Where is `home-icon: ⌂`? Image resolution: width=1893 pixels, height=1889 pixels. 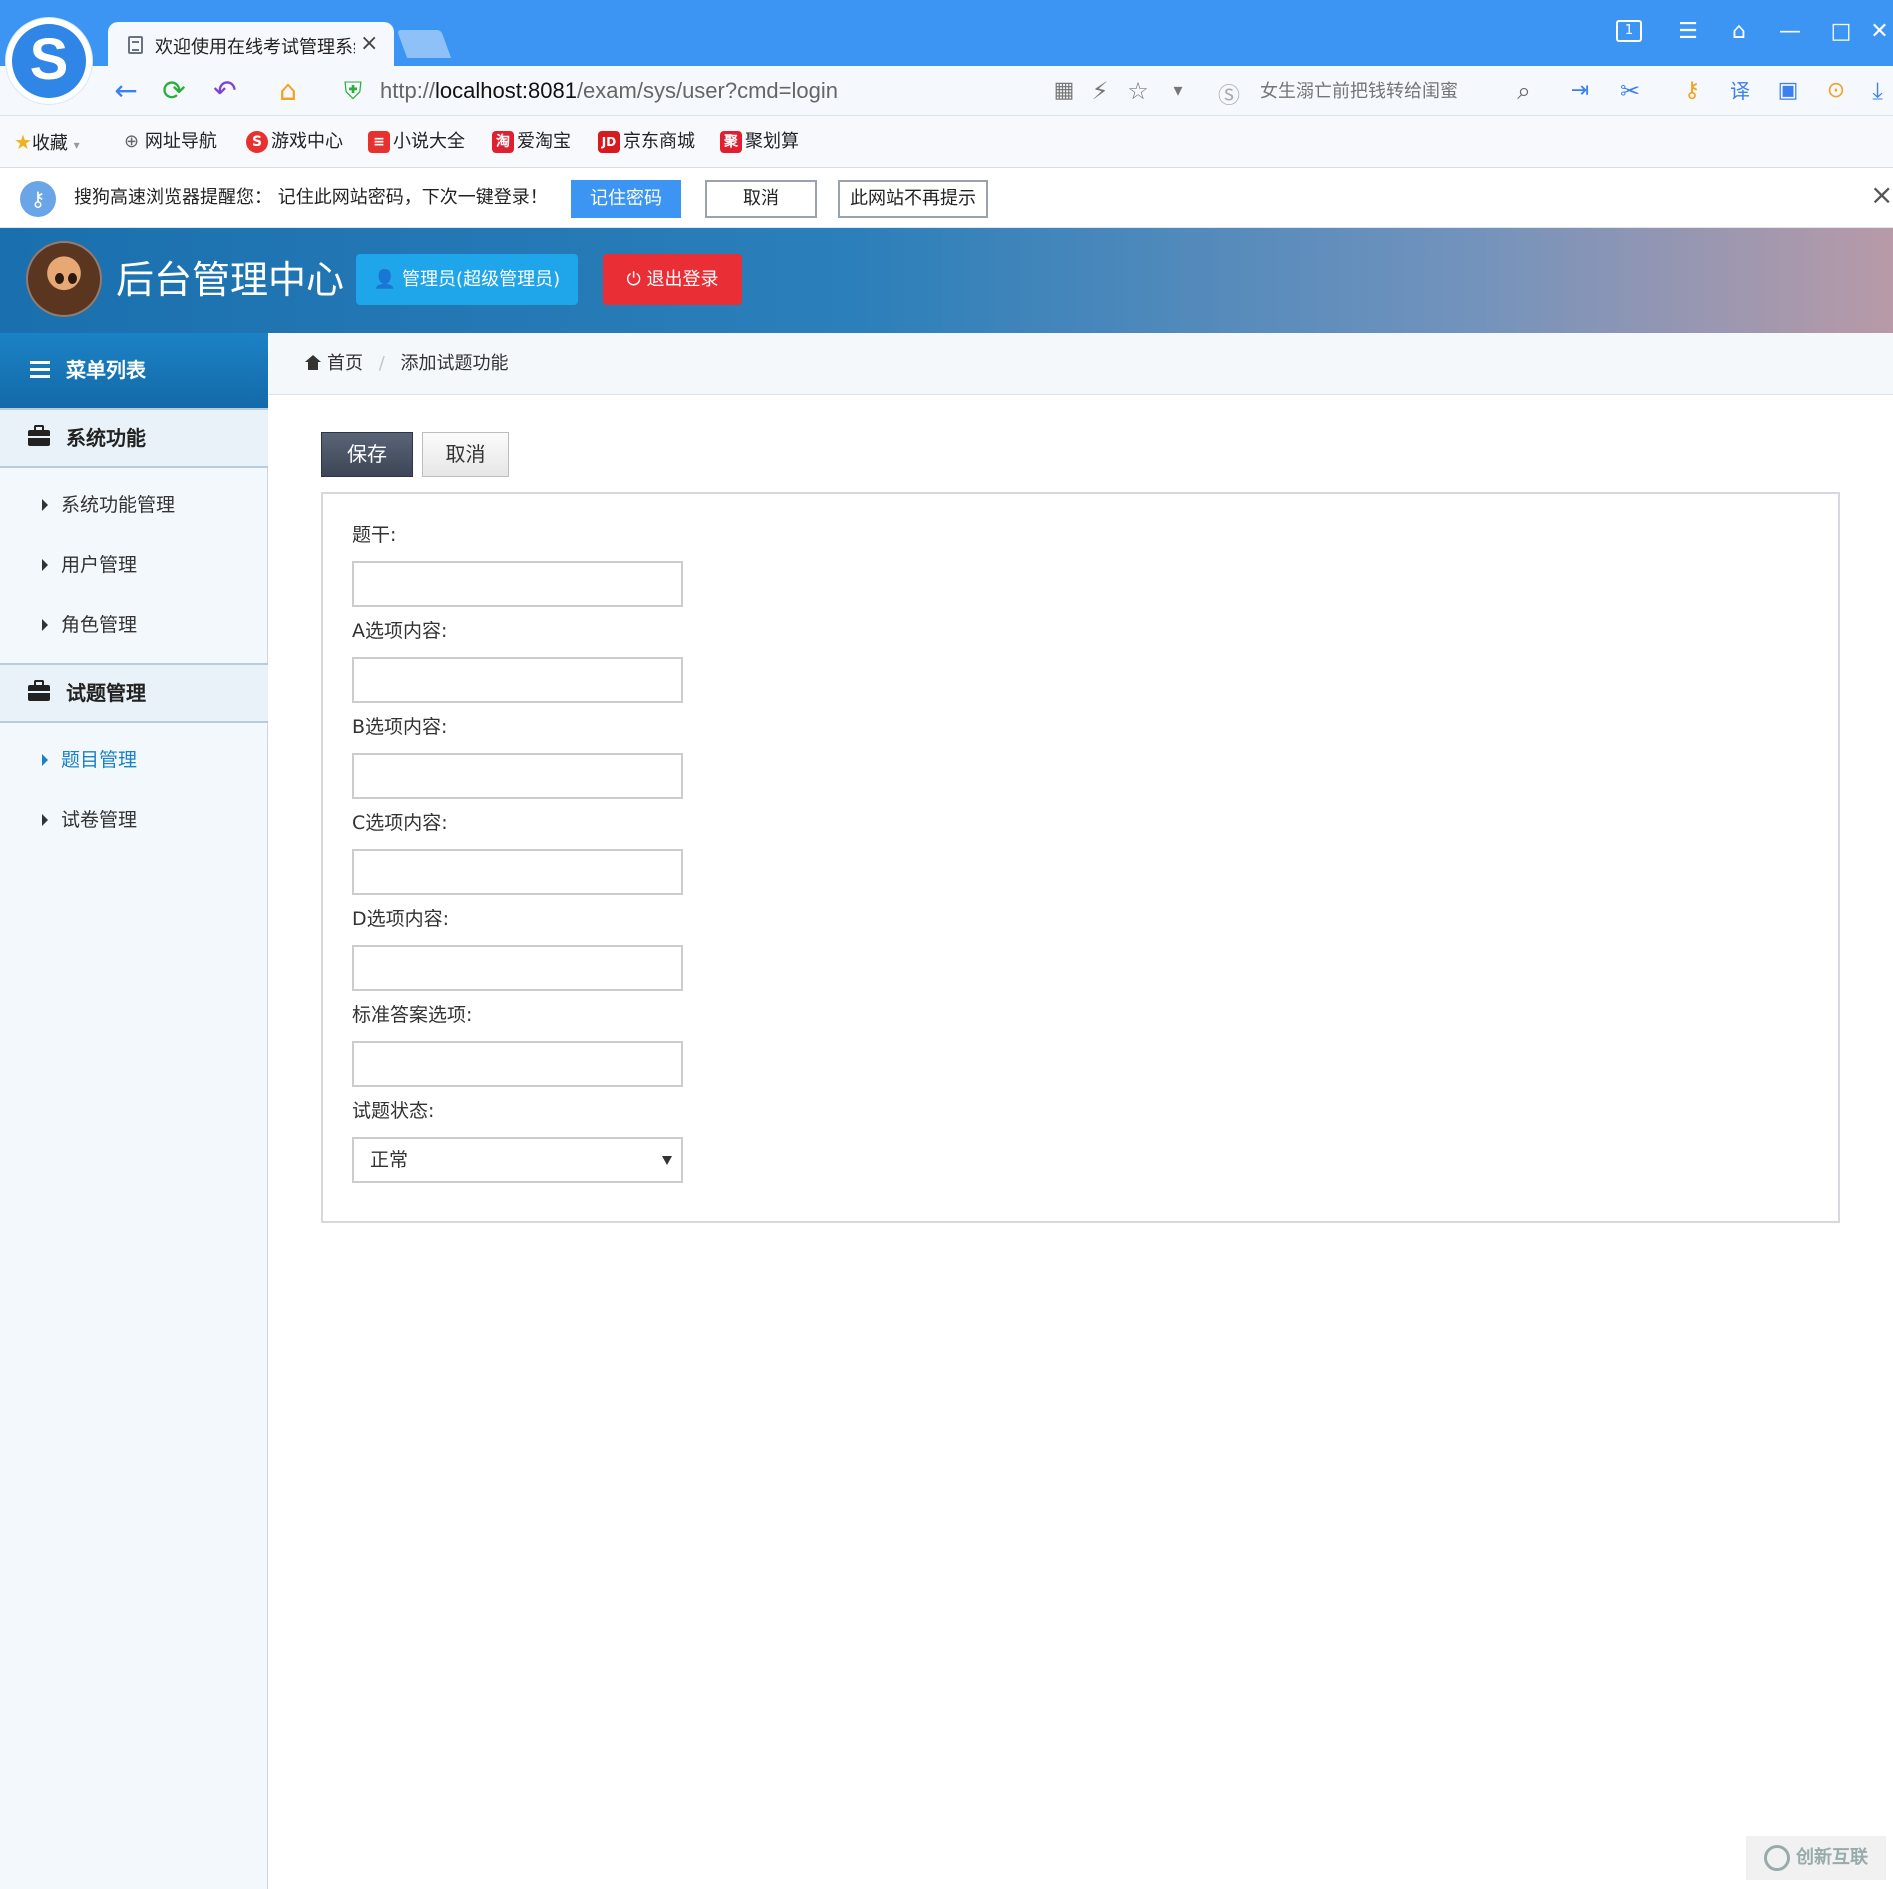
home-icon: ⌂ is located at coordinates (288, 91).